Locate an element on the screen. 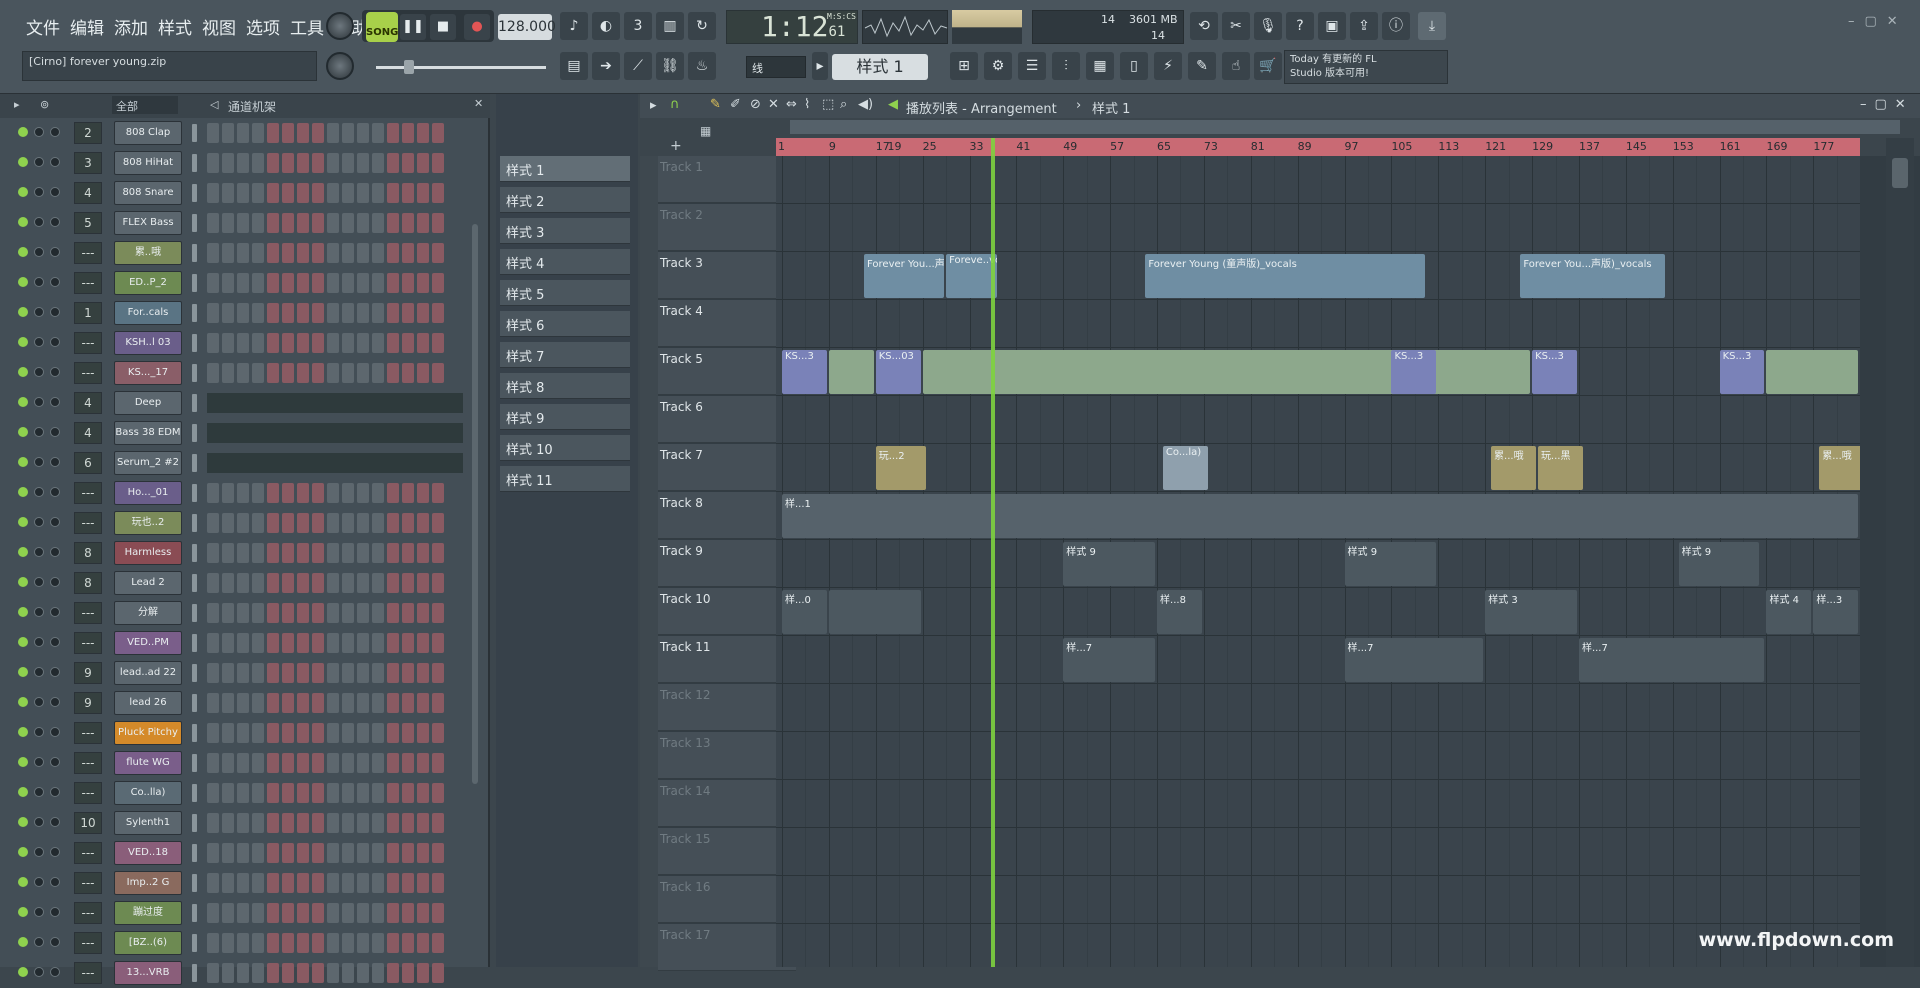  channel-row: 8Harmless is located at coordinates (240, 553).